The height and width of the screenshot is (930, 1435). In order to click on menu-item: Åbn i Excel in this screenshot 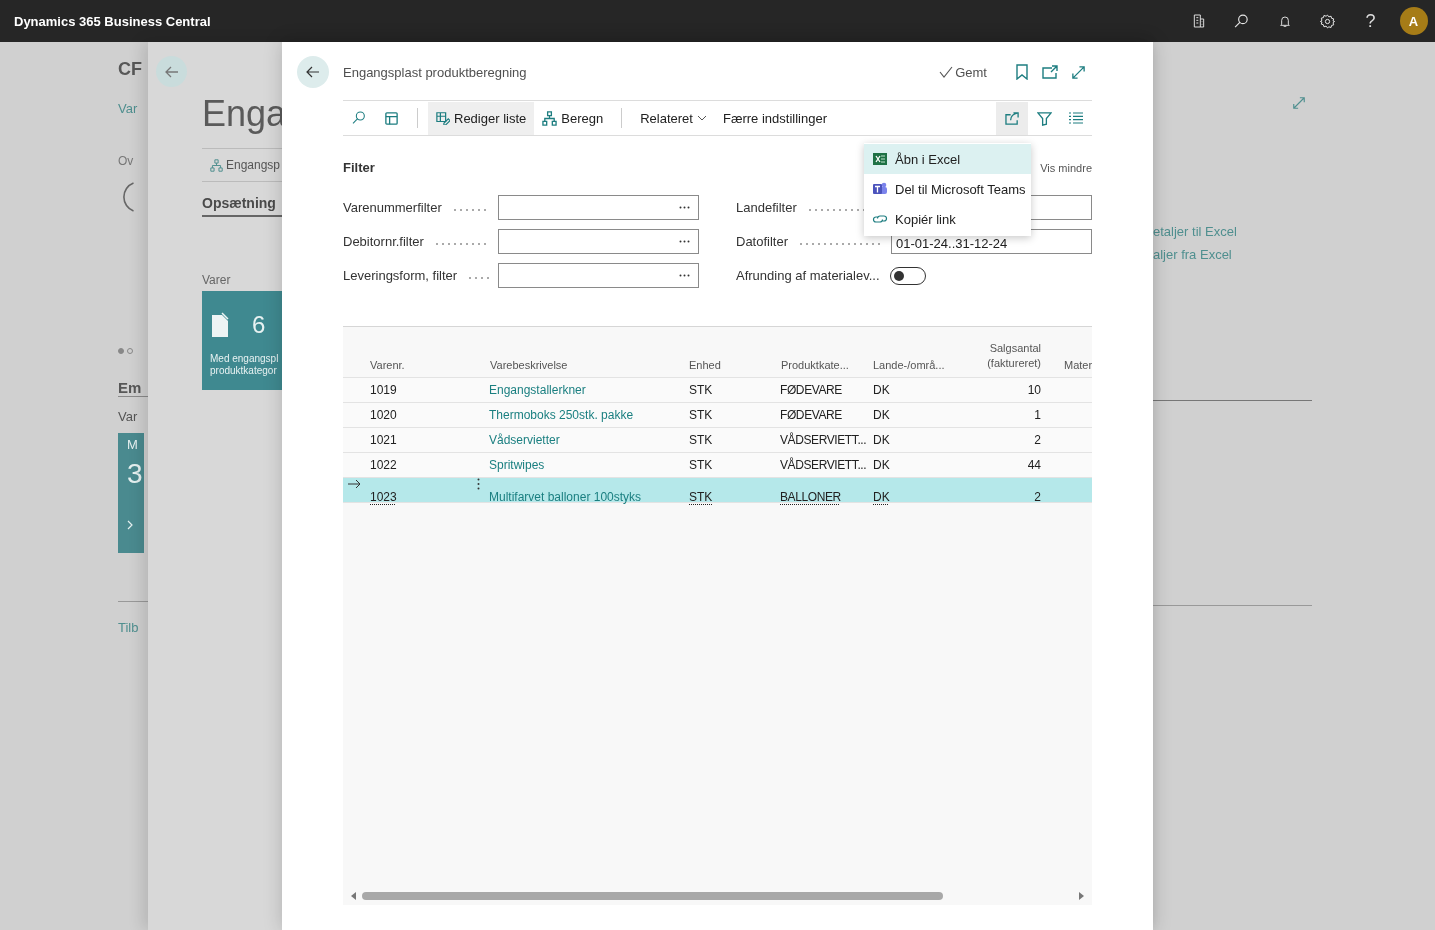, I will do `click(947, 159)`.